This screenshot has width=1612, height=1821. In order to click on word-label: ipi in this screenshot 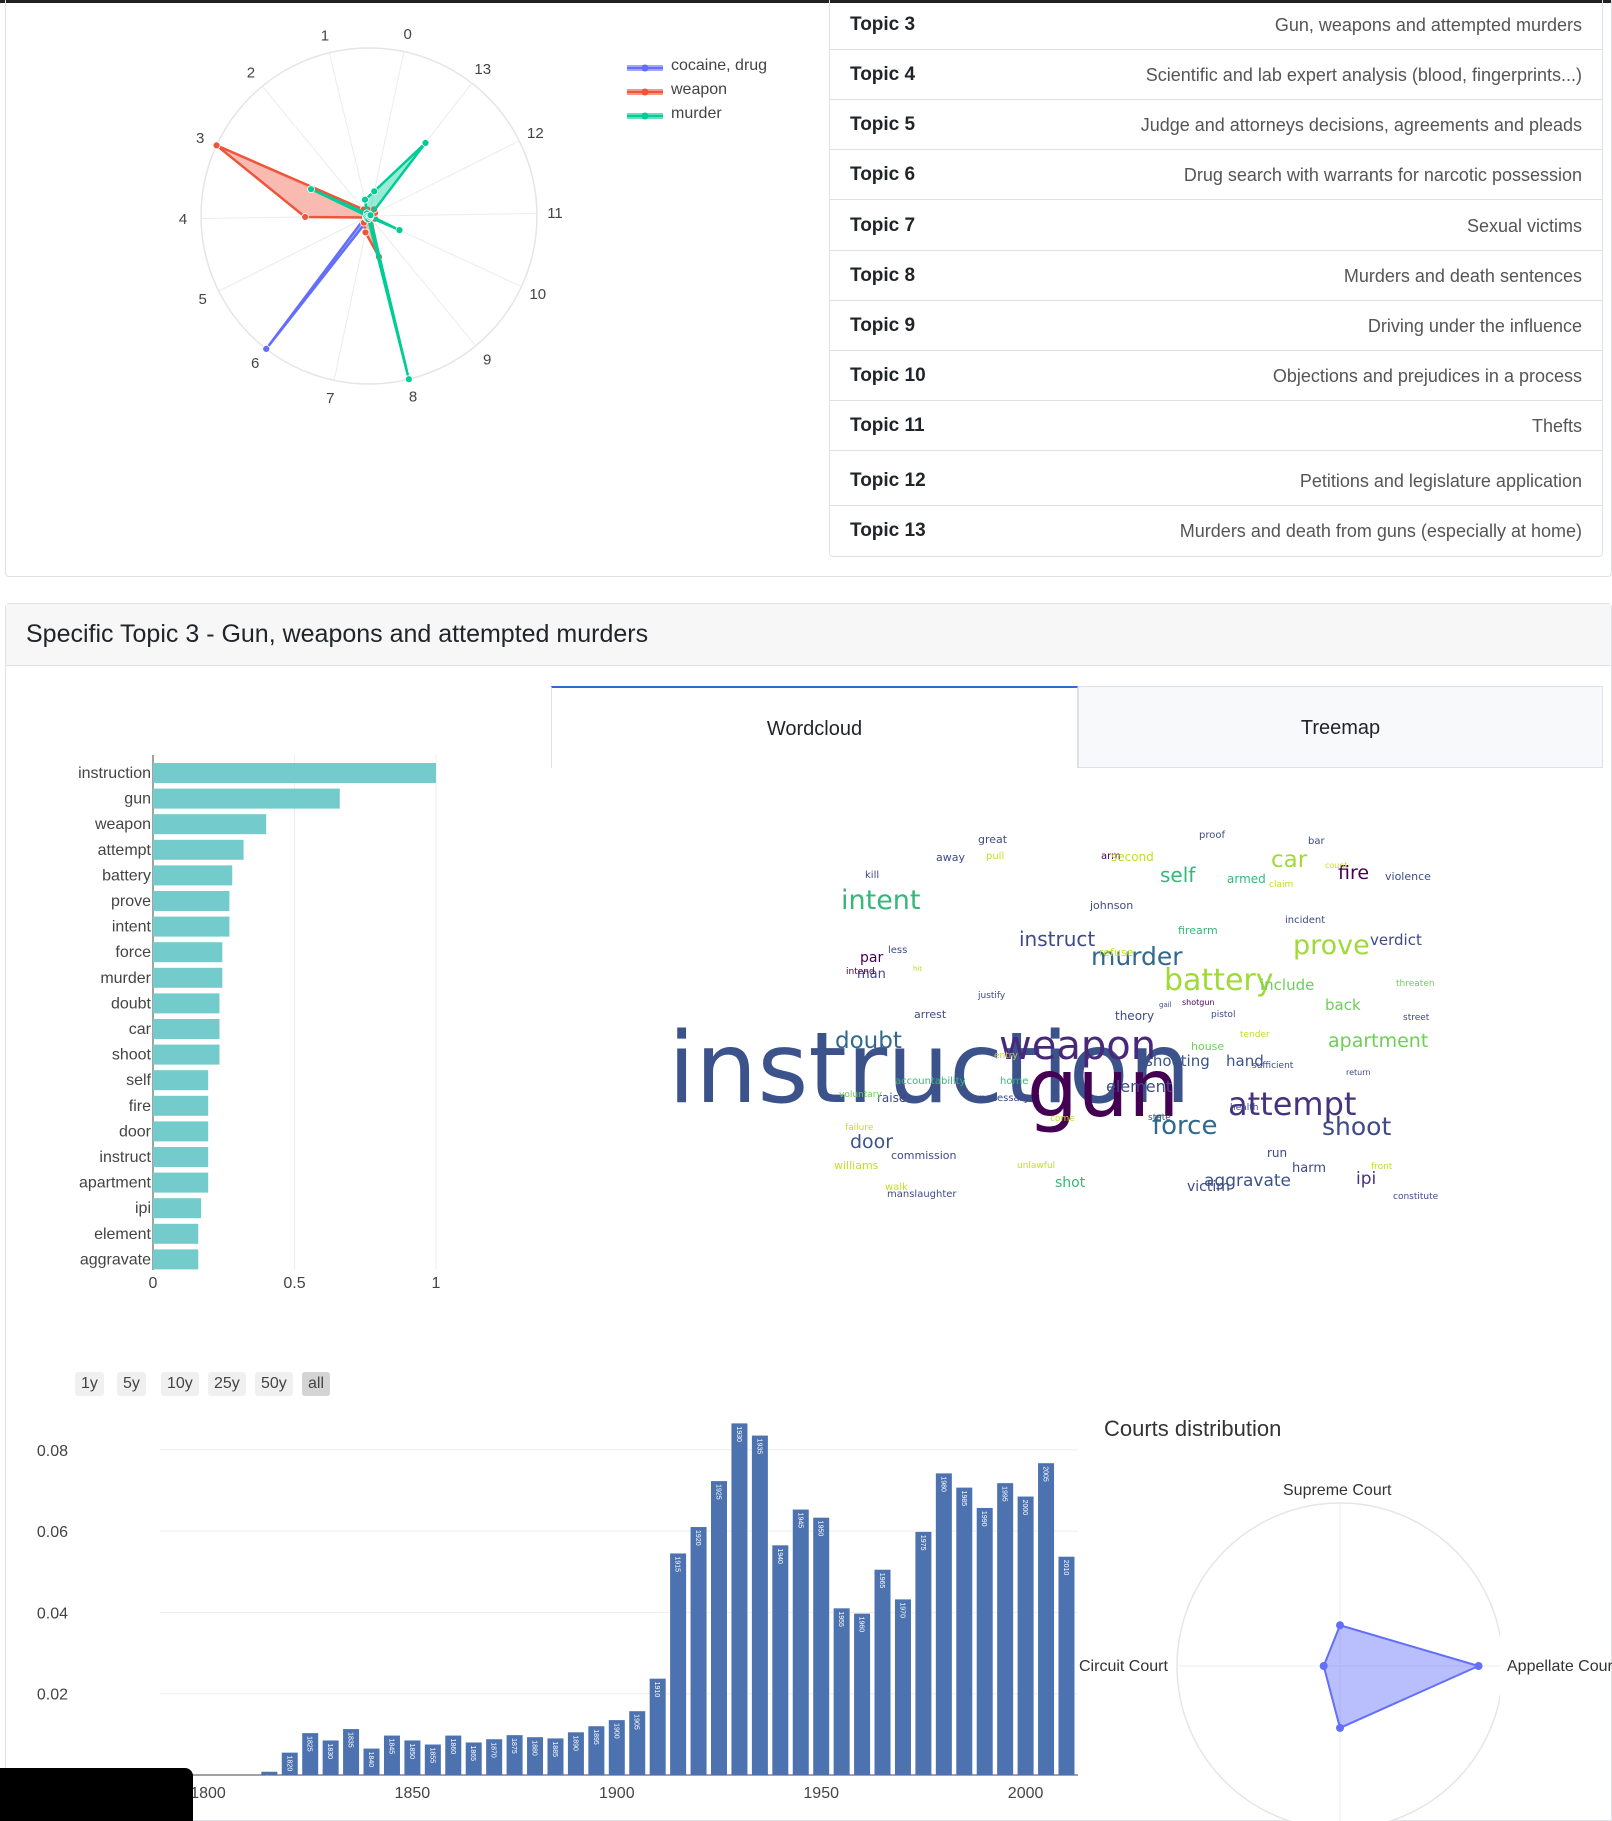, I will do `click(143, 1208)`.